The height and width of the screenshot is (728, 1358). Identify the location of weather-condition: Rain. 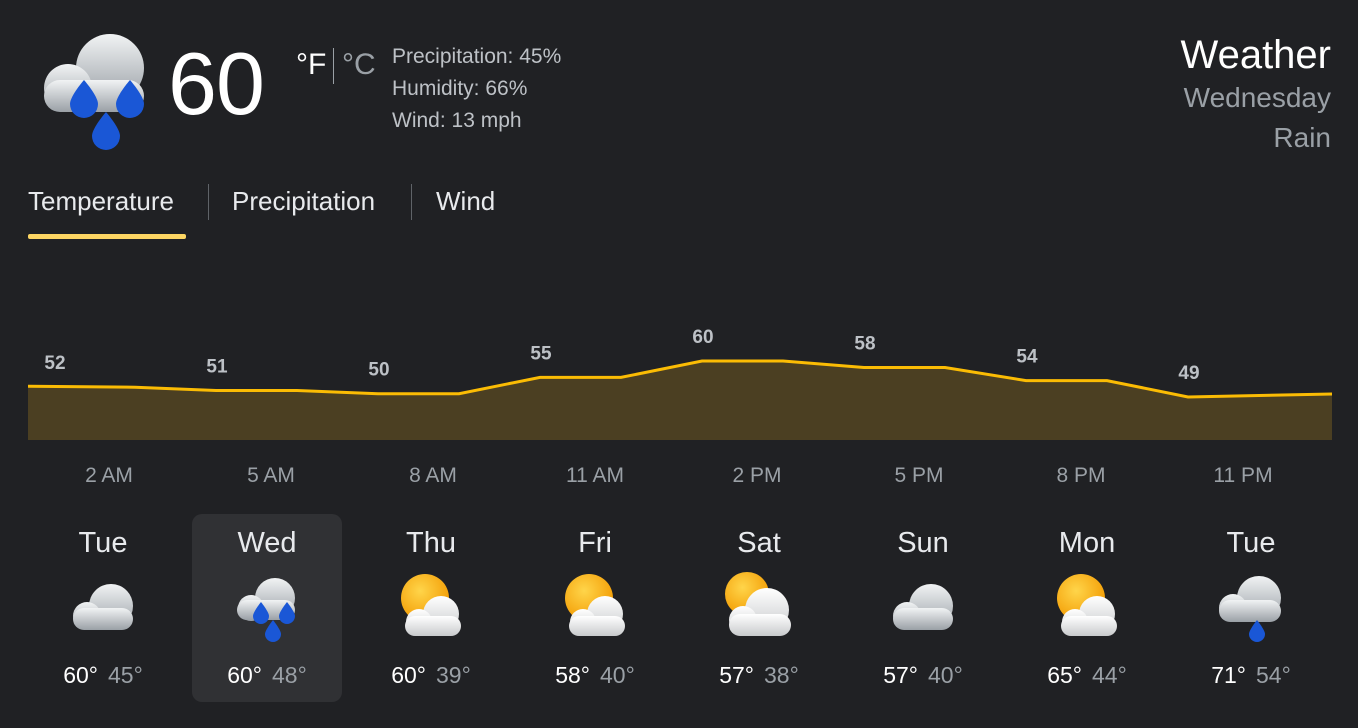
(1302, 137).